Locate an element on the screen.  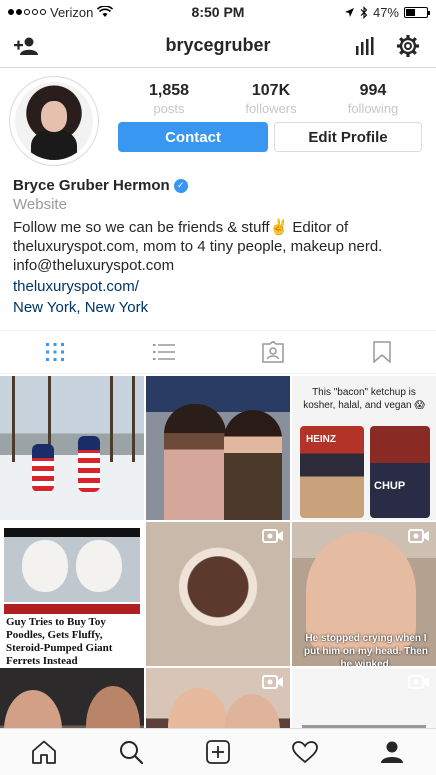
settings-gear-icon is located at coordinates (408, 46).